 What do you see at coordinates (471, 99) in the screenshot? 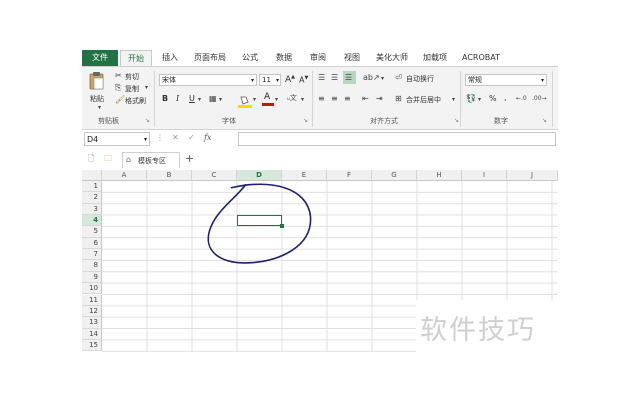
I see `currency-icon: 💱` at bounding box center [471, 99].